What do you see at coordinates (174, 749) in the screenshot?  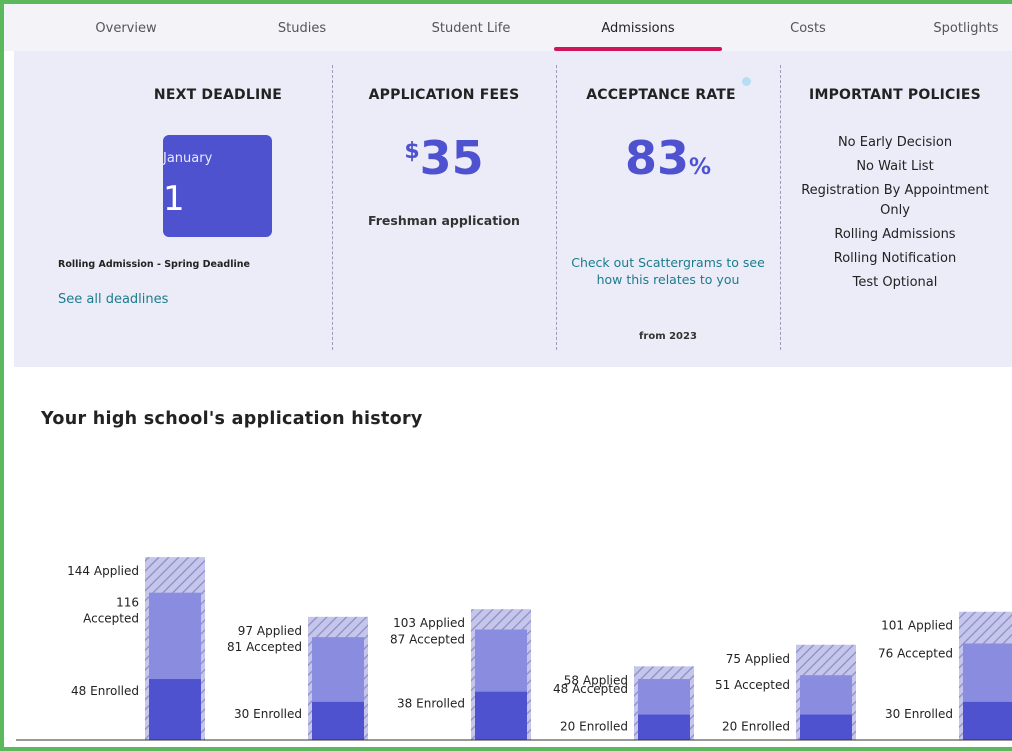 I see `x-tick-label: 2023` at bounding box center [174, 749].